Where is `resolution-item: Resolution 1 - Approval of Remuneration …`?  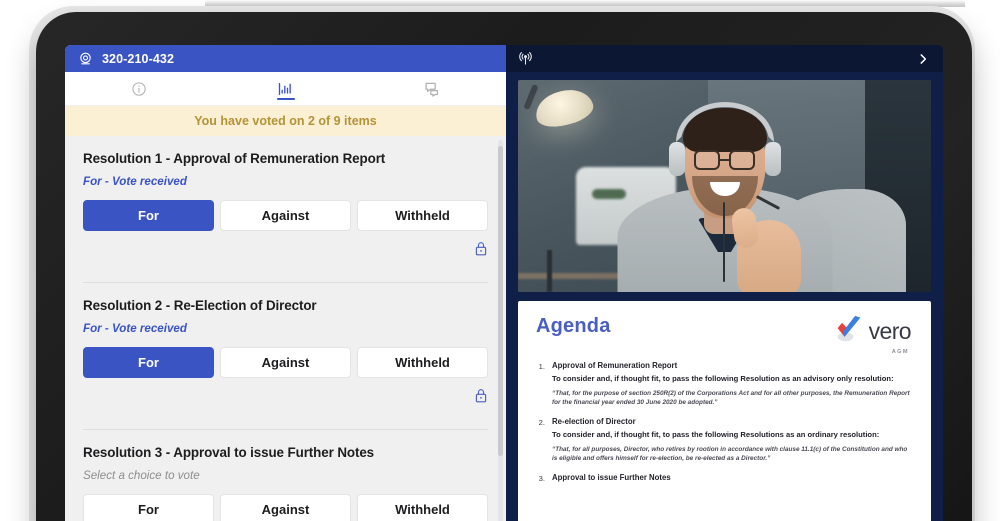
resolution-item: Resolution 1 - Approval of Remuneration … is located at coordinates (285, 202).